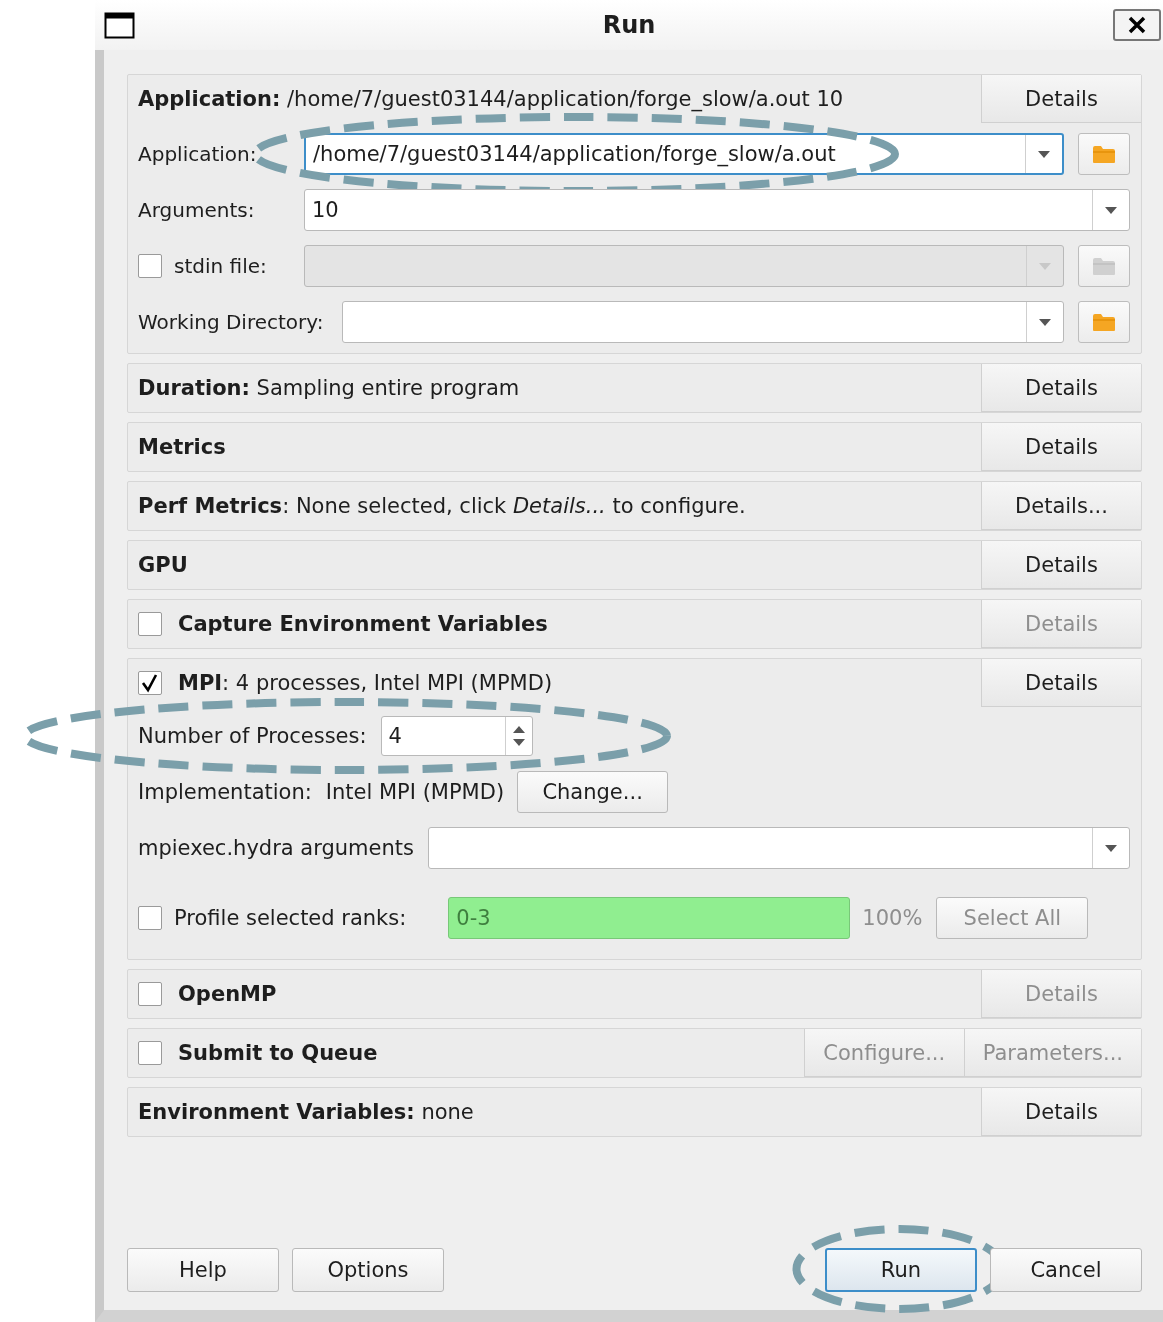 This screenshot has width=1163, height=1322. Describe the element at coordinates (163, 565) in the screenshot. I see `section-heading: GPU` at that location.